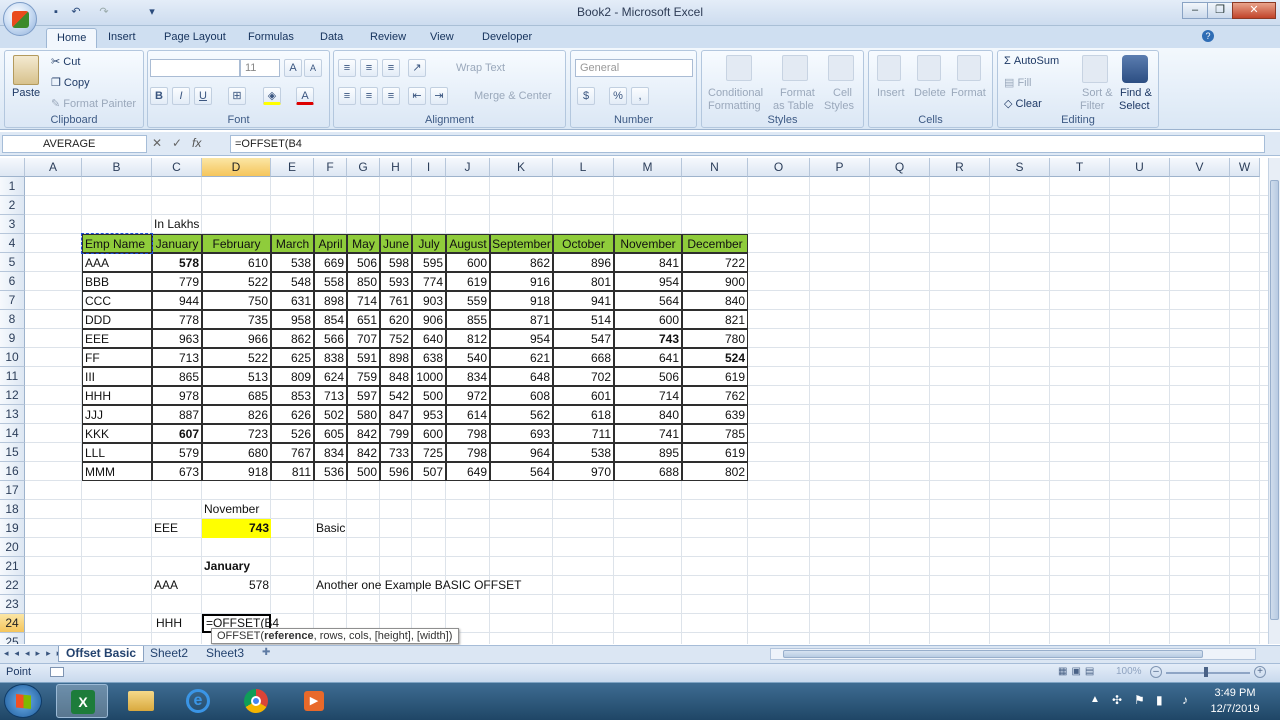  Describe the element at coordinates (369, 96) in the screenshot. I see `align-center-icon: ≡` at that location.